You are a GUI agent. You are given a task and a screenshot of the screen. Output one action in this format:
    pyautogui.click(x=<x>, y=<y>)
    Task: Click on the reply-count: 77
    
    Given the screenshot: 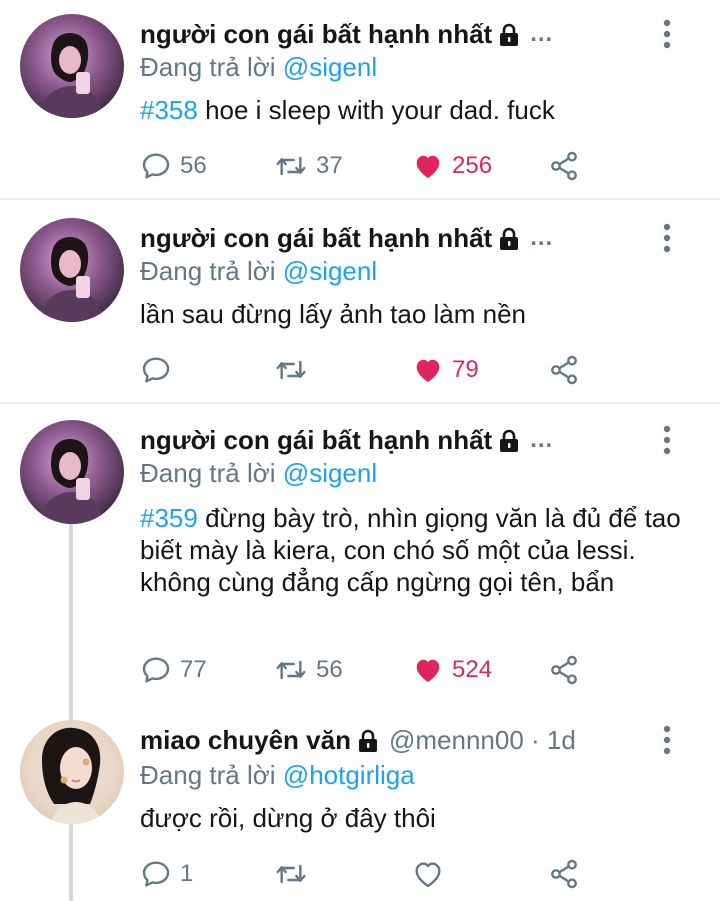 What is the action you would take?
    pyautogui.click(x=193, y=669)
    